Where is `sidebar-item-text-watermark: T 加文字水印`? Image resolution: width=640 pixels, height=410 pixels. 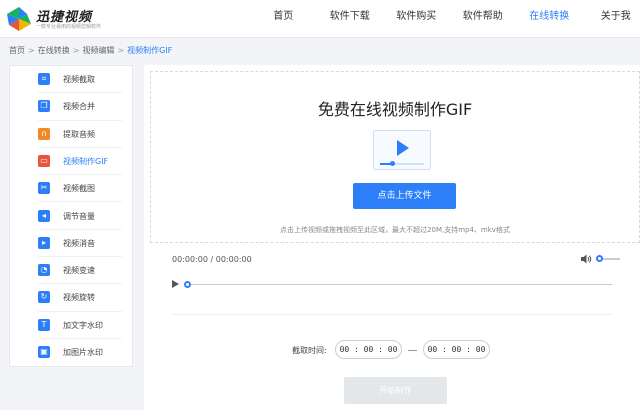 sidebar-item-text-watermark: T 加文字水印 is located at coordinates (71, 325).